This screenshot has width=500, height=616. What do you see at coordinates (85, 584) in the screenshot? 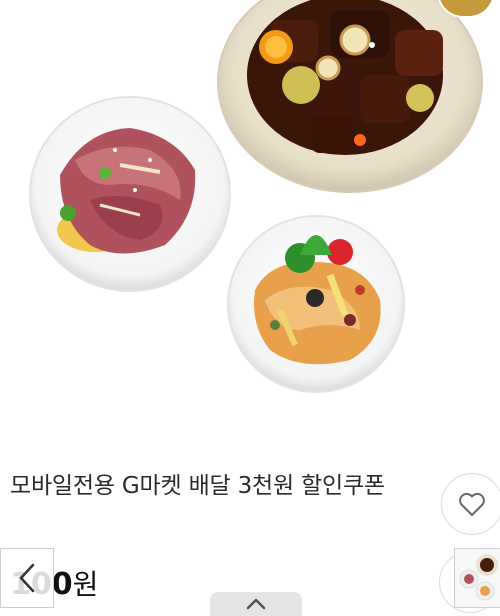
I see `price-unit: 원` at bounding box center [85, 584].